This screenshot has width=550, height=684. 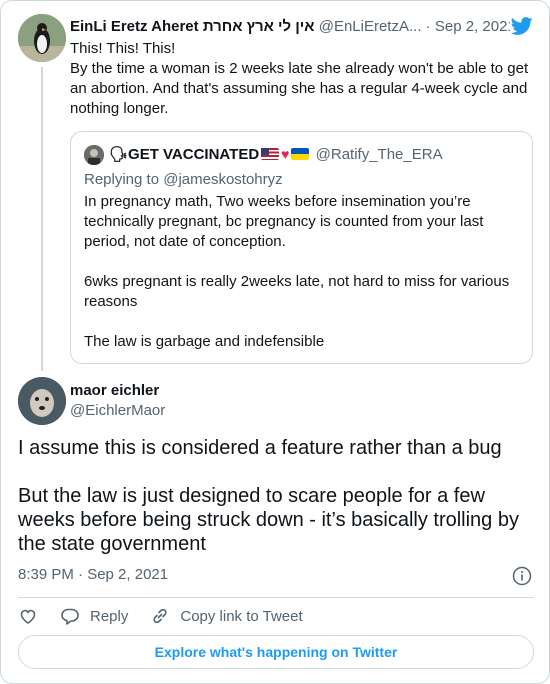 What do you see at coordinates (276, 597) in the screenshot?
I see `divider` at bounding box center [276, 597].